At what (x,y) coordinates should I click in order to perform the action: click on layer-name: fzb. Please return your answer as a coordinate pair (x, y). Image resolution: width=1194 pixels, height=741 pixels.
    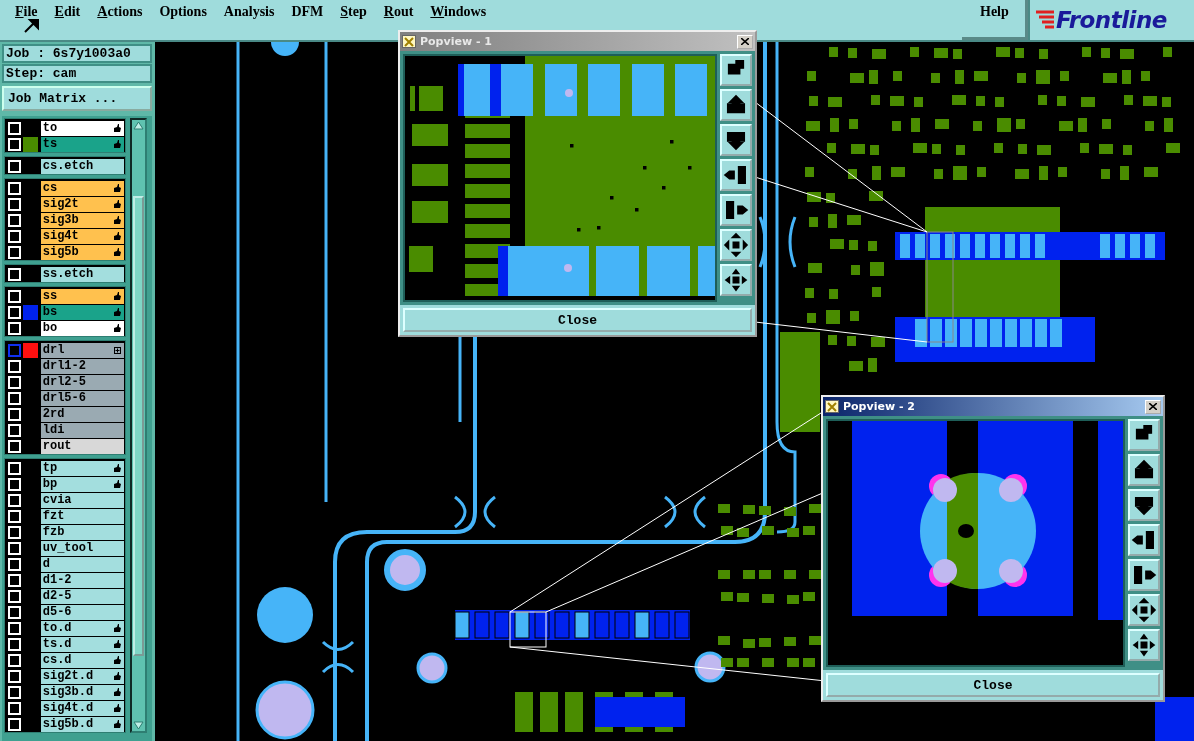
    Looking at the image, I should click on (82, 532).